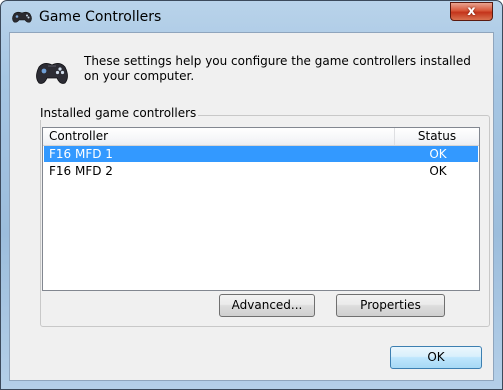 The image size is (503, 390). I want to click on controller-name: F16 MFD 1, so click(81, 154).